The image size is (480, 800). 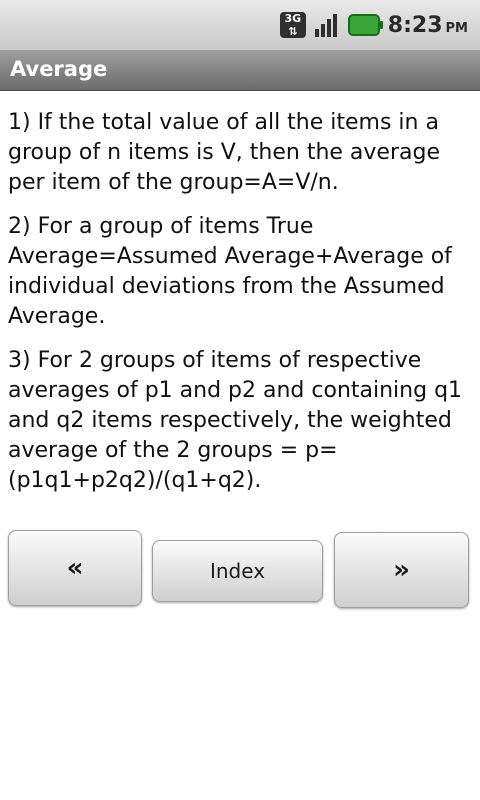 What do you see at coordinates (456, 28) in the screenshot?
I see `clock-ampm: PM` at bounding box center [456, 28].